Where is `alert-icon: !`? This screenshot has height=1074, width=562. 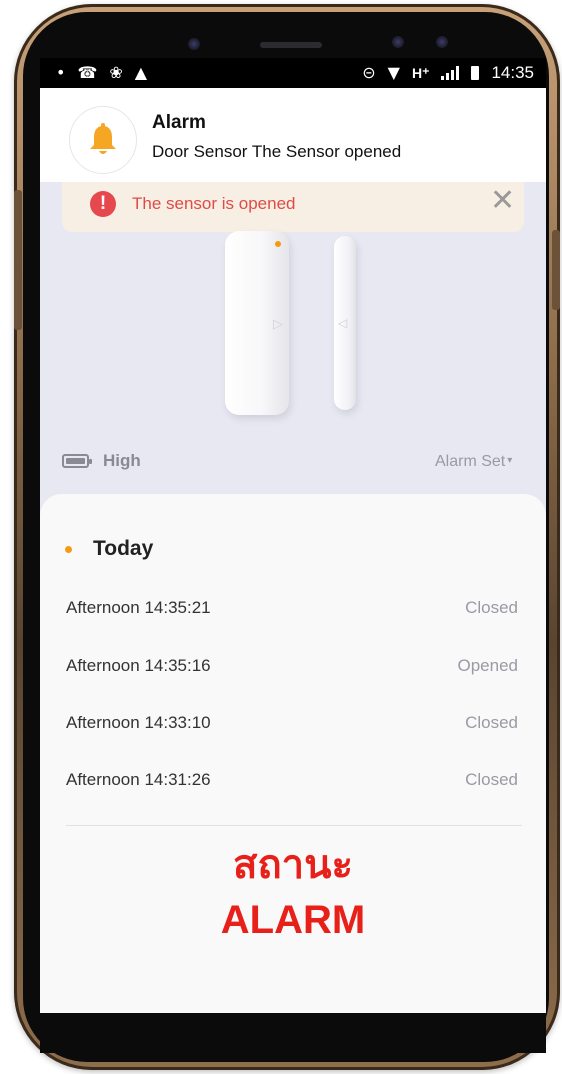
alert-icon: ! is located at coordinates (103, 204).